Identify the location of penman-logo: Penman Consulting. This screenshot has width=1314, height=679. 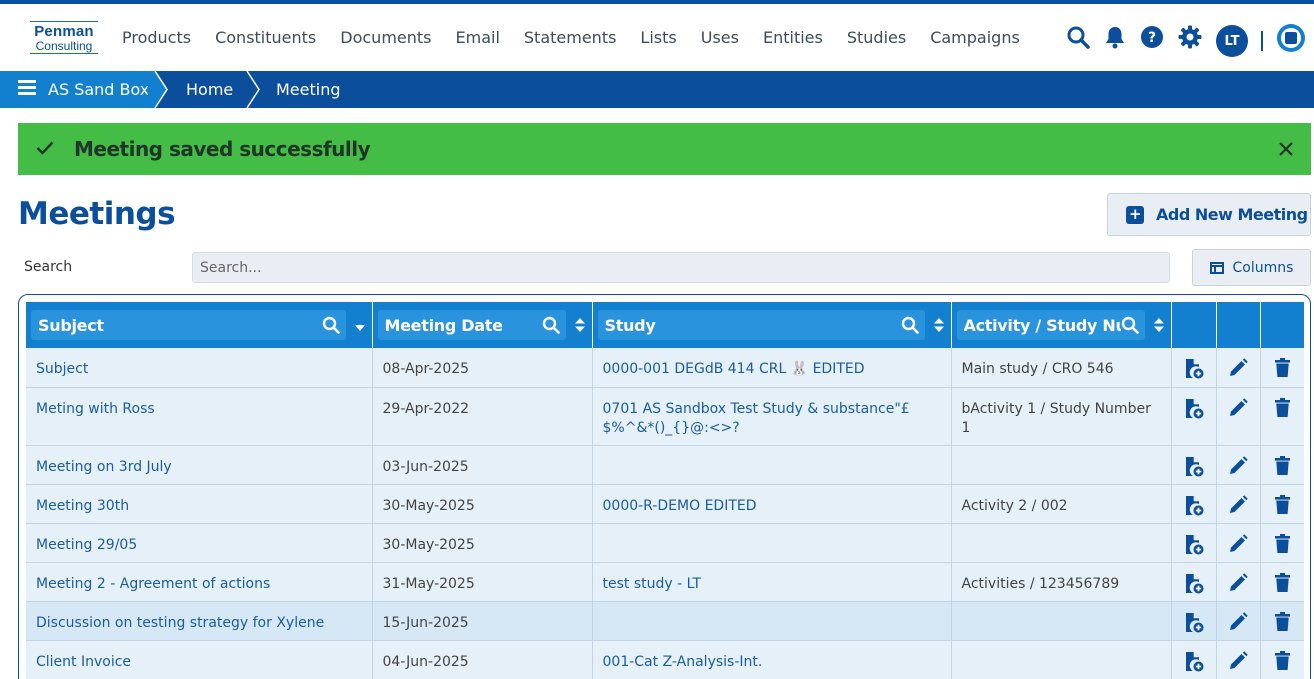
(64, 37).